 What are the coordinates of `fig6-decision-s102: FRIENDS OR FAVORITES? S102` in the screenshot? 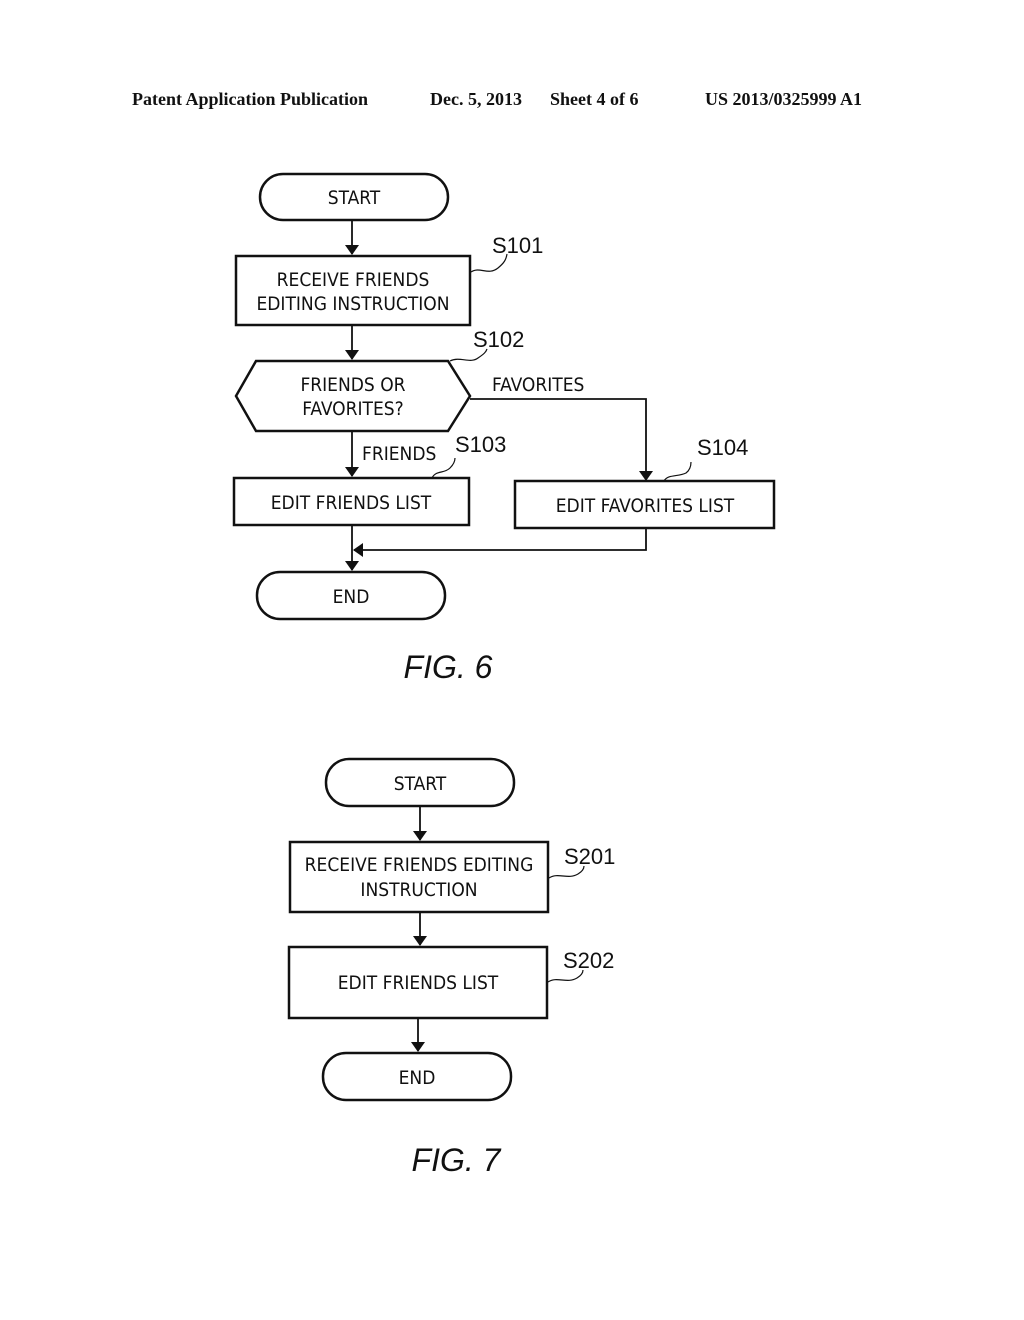 It's located at (379, 380).